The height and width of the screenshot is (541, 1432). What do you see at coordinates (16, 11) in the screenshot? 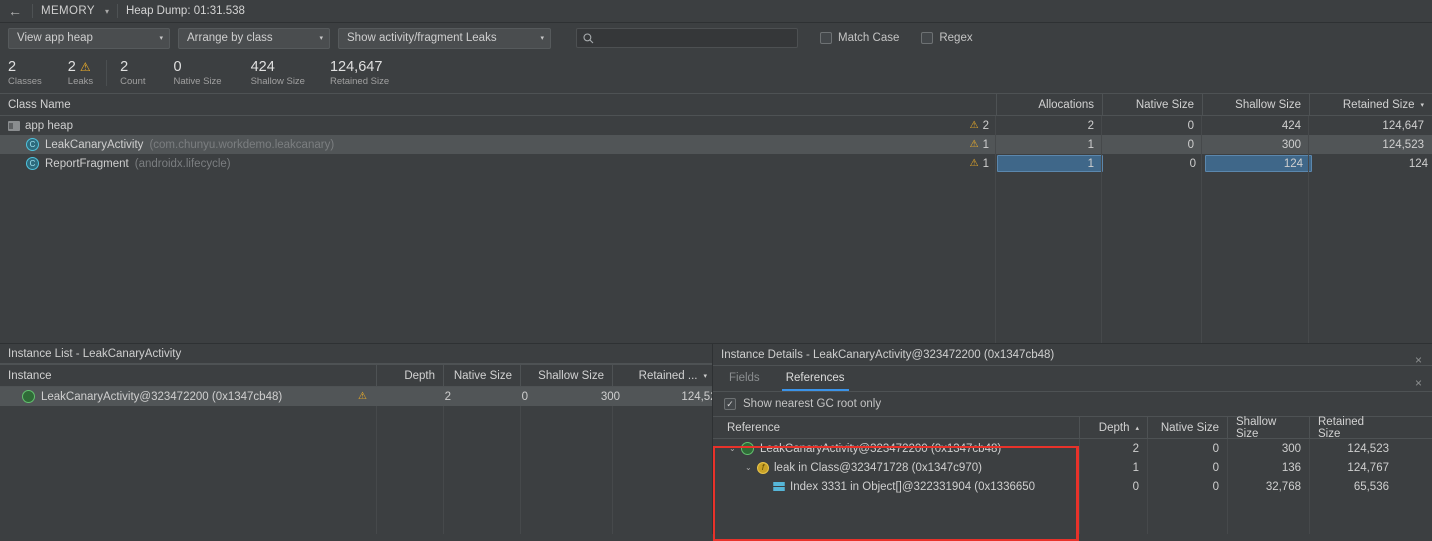
I see `back-arrow-icon: ←` at bounding box center [16, 11].